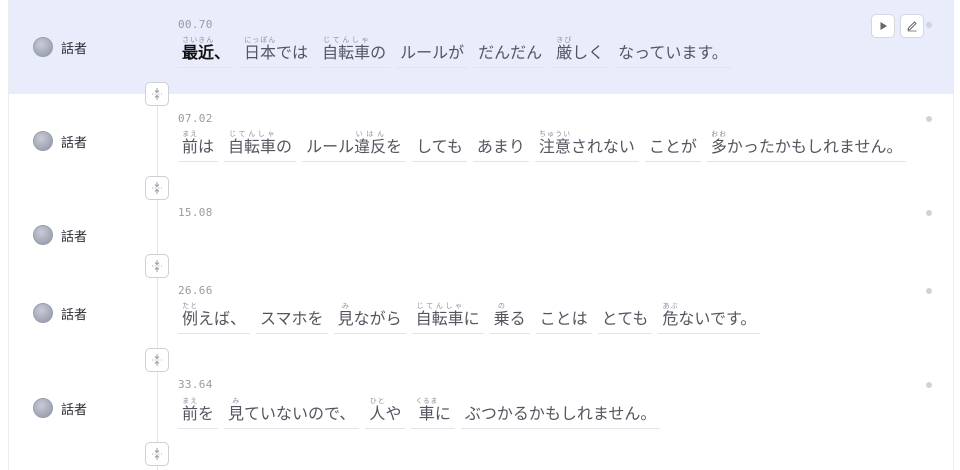  Describe the element at coordinates (345, 315) in the screenshot. I see `furigana-word: 見み` at that location.